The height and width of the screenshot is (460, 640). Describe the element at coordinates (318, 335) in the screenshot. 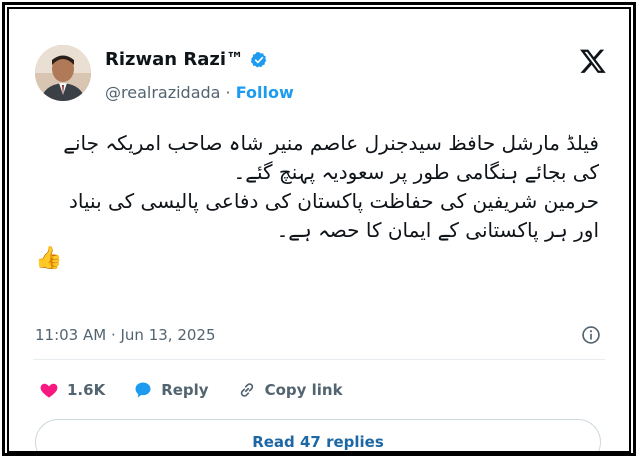

I see `meta-row: 11:03 AM · Jun 13, 2025` at that location.